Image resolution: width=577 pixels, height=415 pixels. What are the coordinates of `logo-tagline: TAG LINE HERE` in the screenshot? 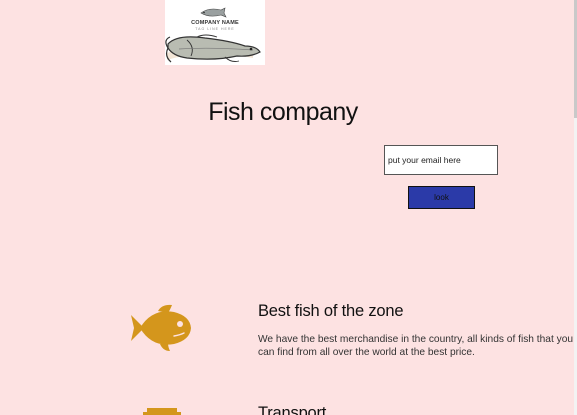 It's located at (215, 29).